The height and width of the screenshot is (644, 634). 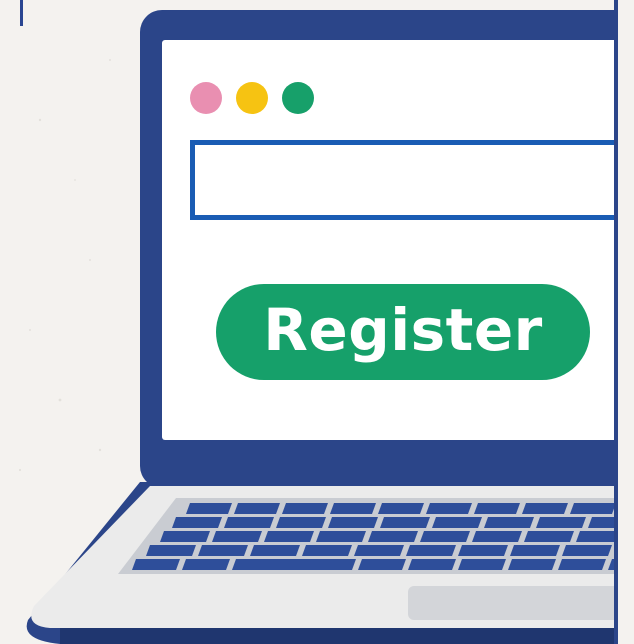 What do you see at coordinates (626, 322) in the screenshot?
I see `frame-margin` at bounding box center [626, 322].